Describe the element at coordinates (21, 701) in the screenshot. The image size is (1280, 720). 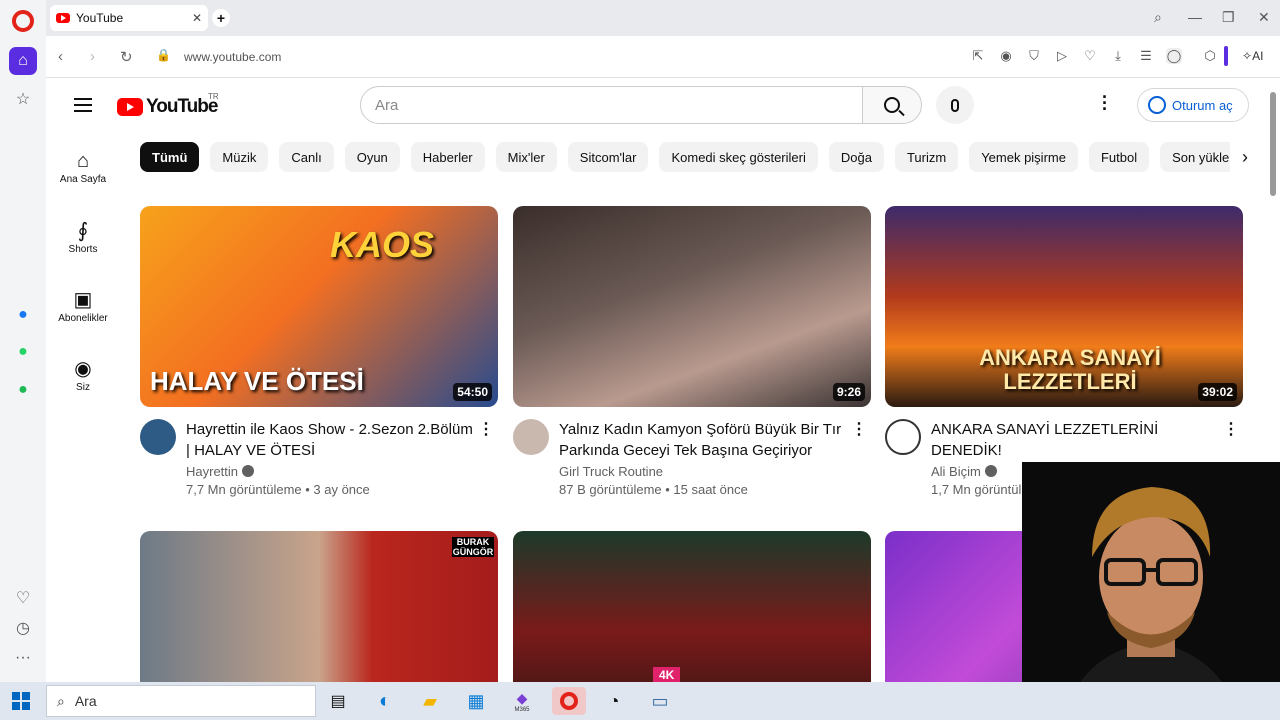
I see `windows-start-icon` at that location.